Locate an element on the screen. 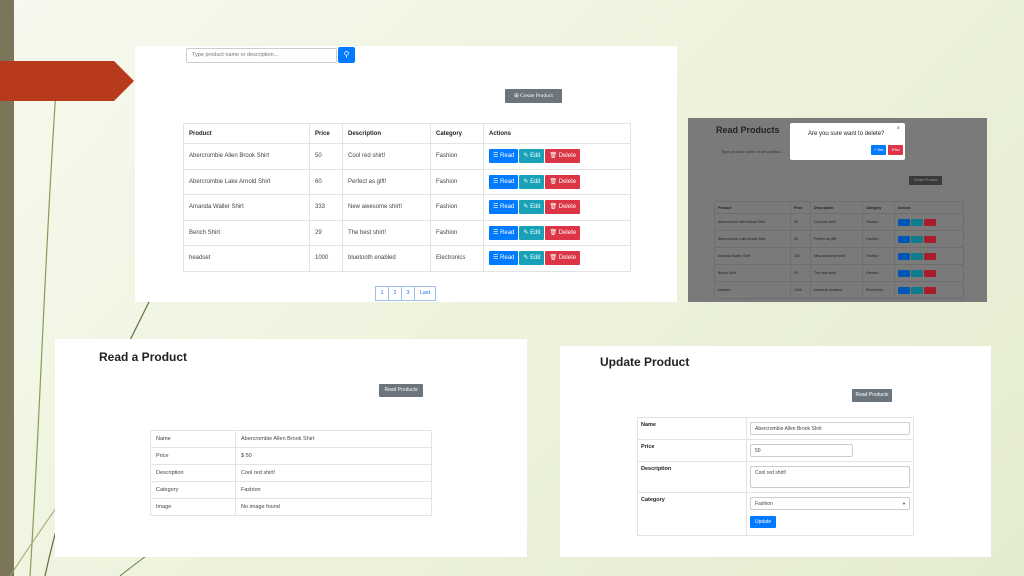 The image size is (1024, 576). form-row: Description Cool red shirt! is located at coordinates (775, 477).